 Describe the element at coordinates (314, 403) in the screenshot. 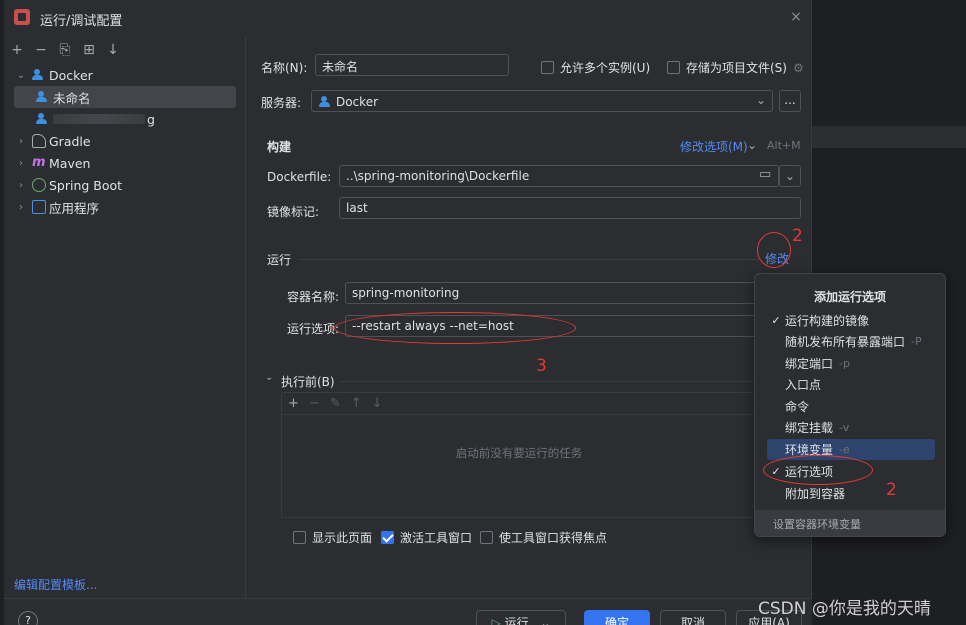

I see `remove-task-icon: −` at that location.